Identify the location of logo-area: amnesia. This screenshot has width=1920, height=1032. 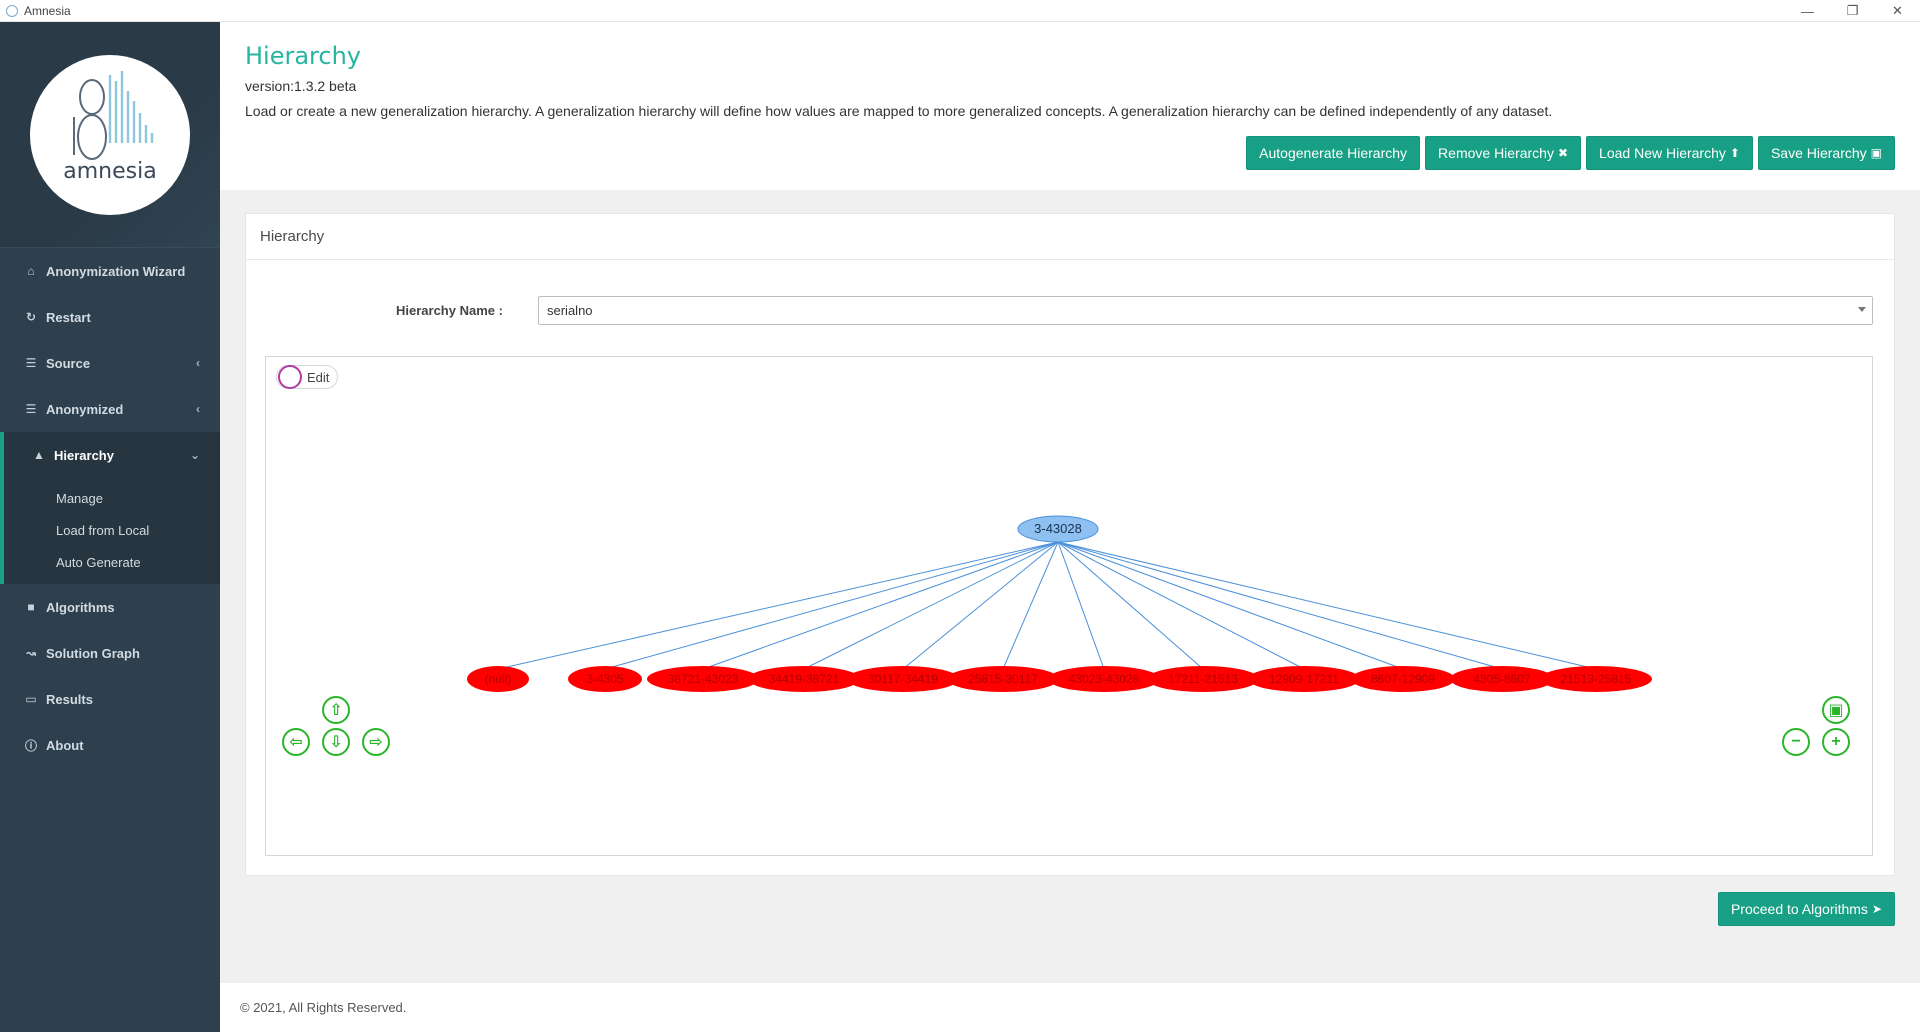
(110, 135).